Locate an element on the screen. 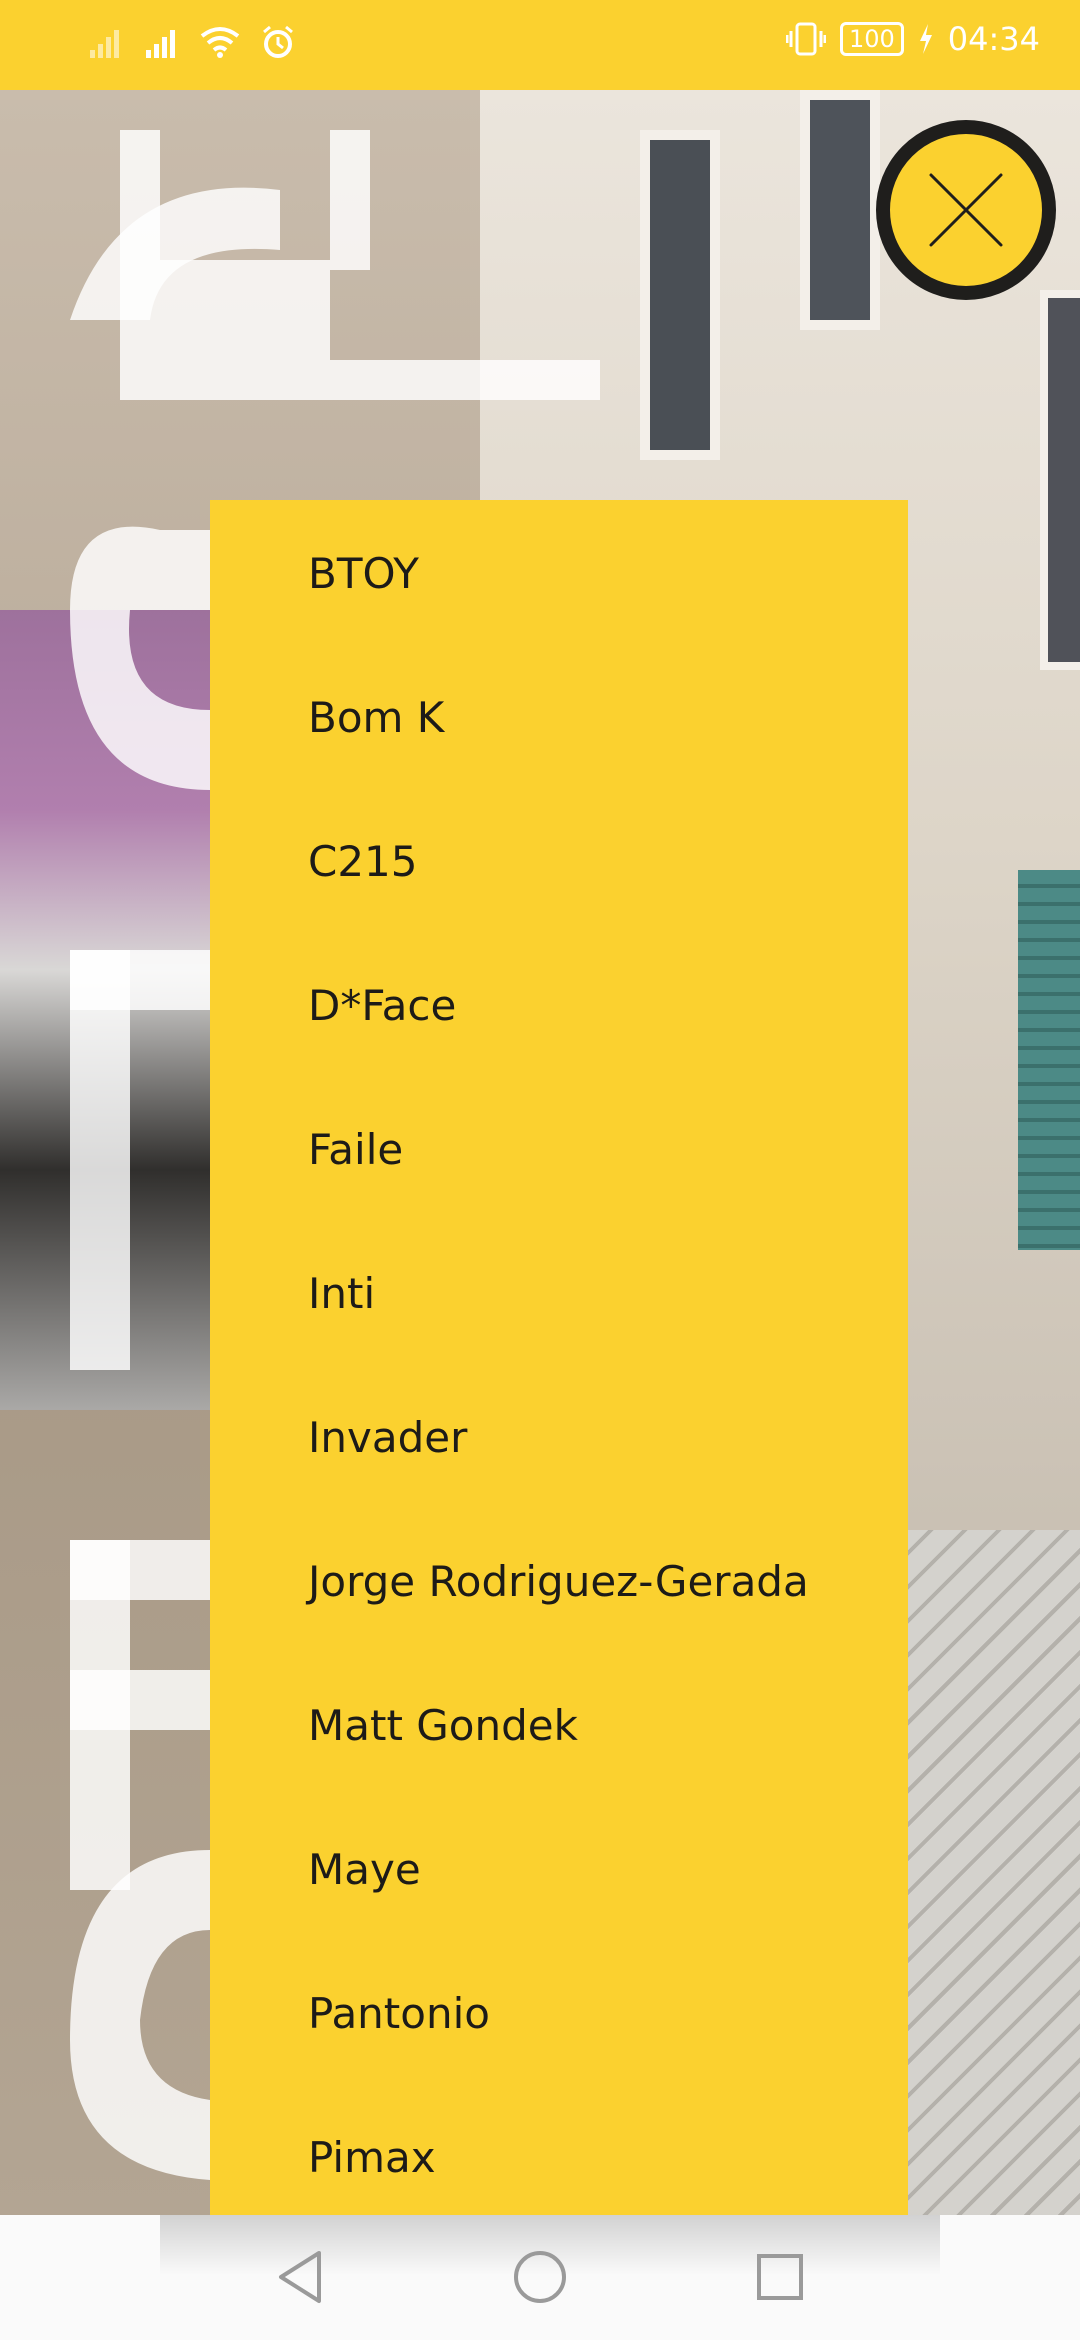  menu-item-faile: Faile is located at coordinates (355, 1150).